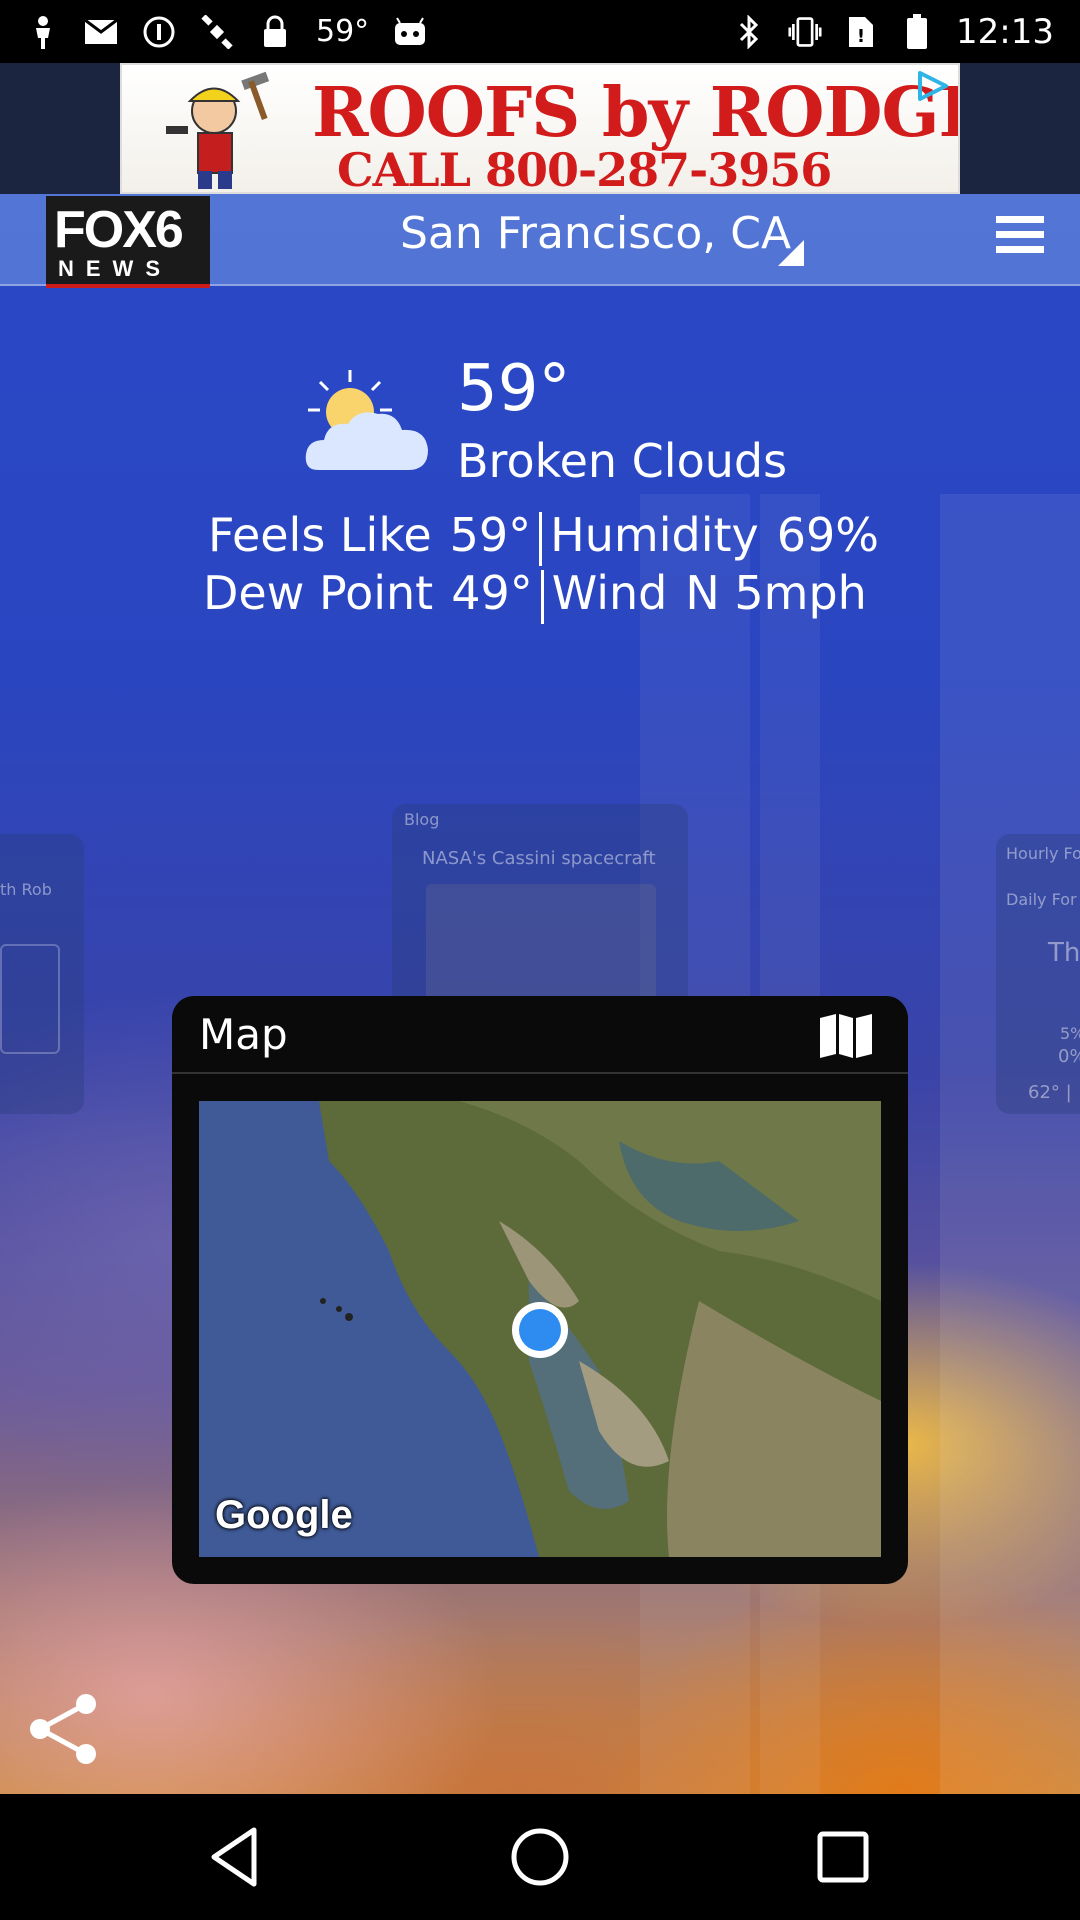 The image size is (1080, 1920). What do you see at coordinates (805, 32) in the screenshot?
I see `vibrate-icon` at bounding box center [805, 32].